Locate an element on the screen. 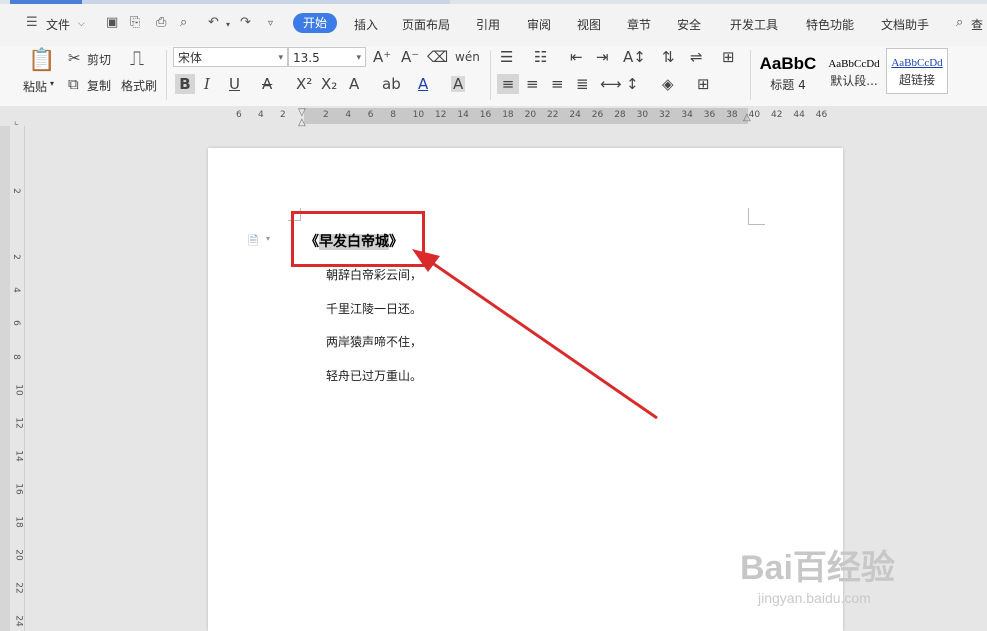 The image size is (987, 631). arrow-head is located at coordinates (426, 260).